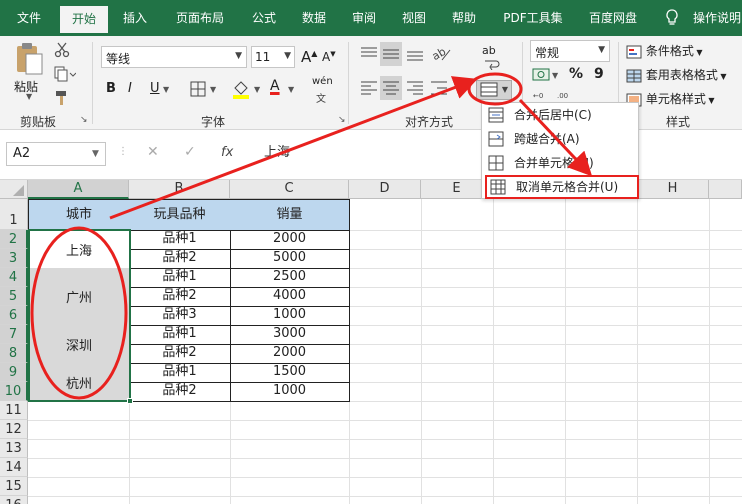 Image resolution: width=742 pixels, height=504 pixels. What do you see at coordinates (290, 215) in the screenshot?
I see `header-cell-sales: 销量` at bounding box center [290, 215].